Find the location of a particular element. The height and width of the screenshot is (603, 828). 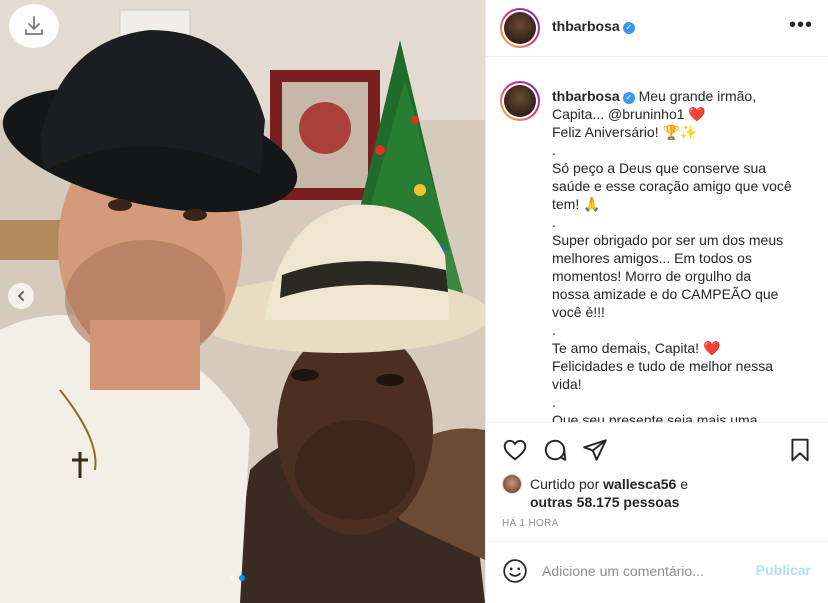

comment-box: Publicar is located at coordinates (657, 572).